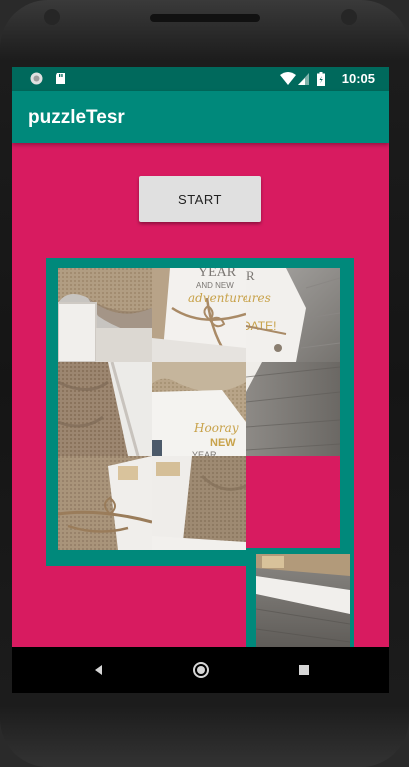 Image resolution: width=409 pixels, height=767 pixels. Describe the element at coordinates (76, 117) in the screenshot. I see `app-title: puzzleTesr` at that location.